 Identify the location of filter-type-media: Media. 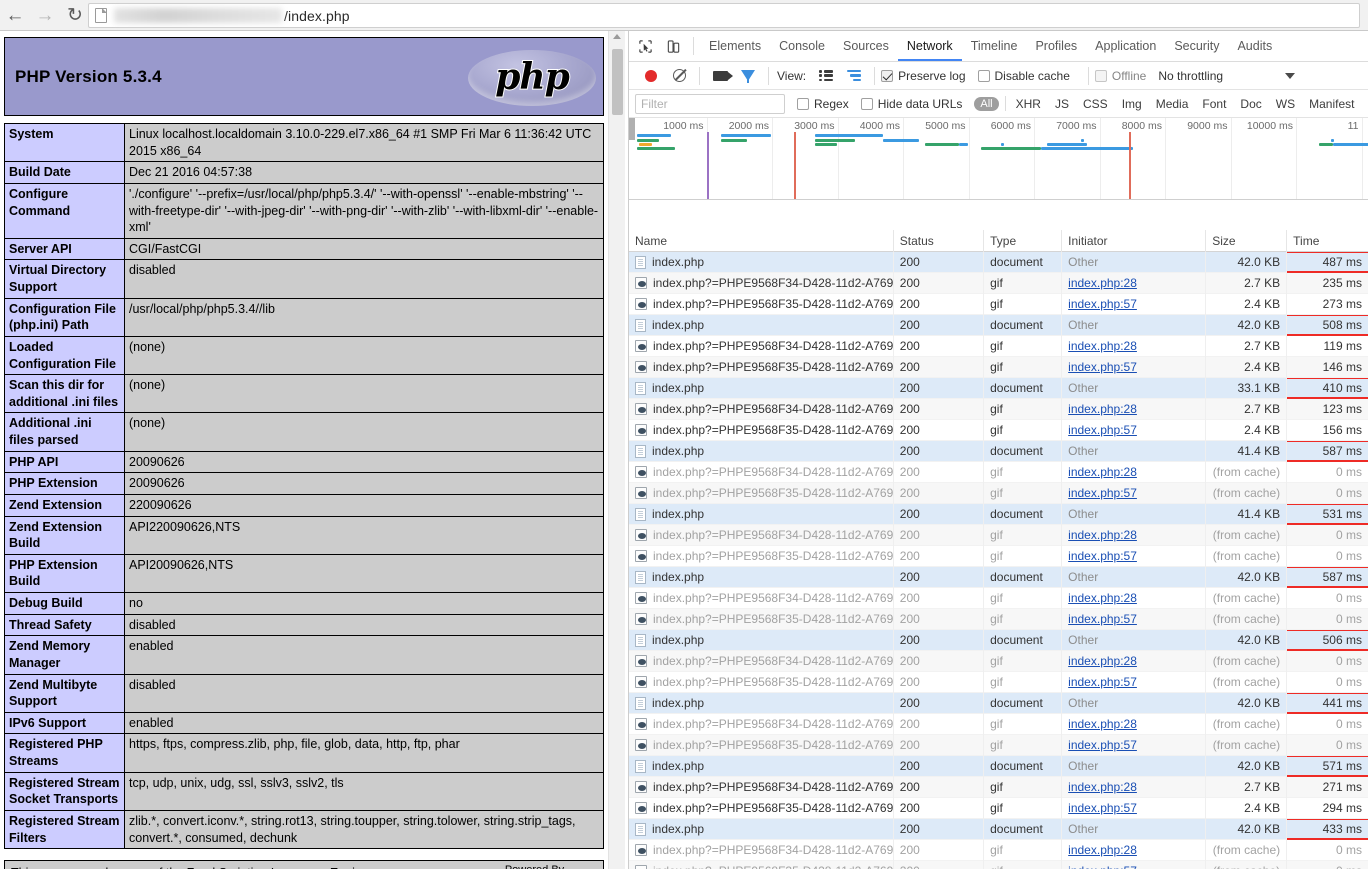
(1172, 104).